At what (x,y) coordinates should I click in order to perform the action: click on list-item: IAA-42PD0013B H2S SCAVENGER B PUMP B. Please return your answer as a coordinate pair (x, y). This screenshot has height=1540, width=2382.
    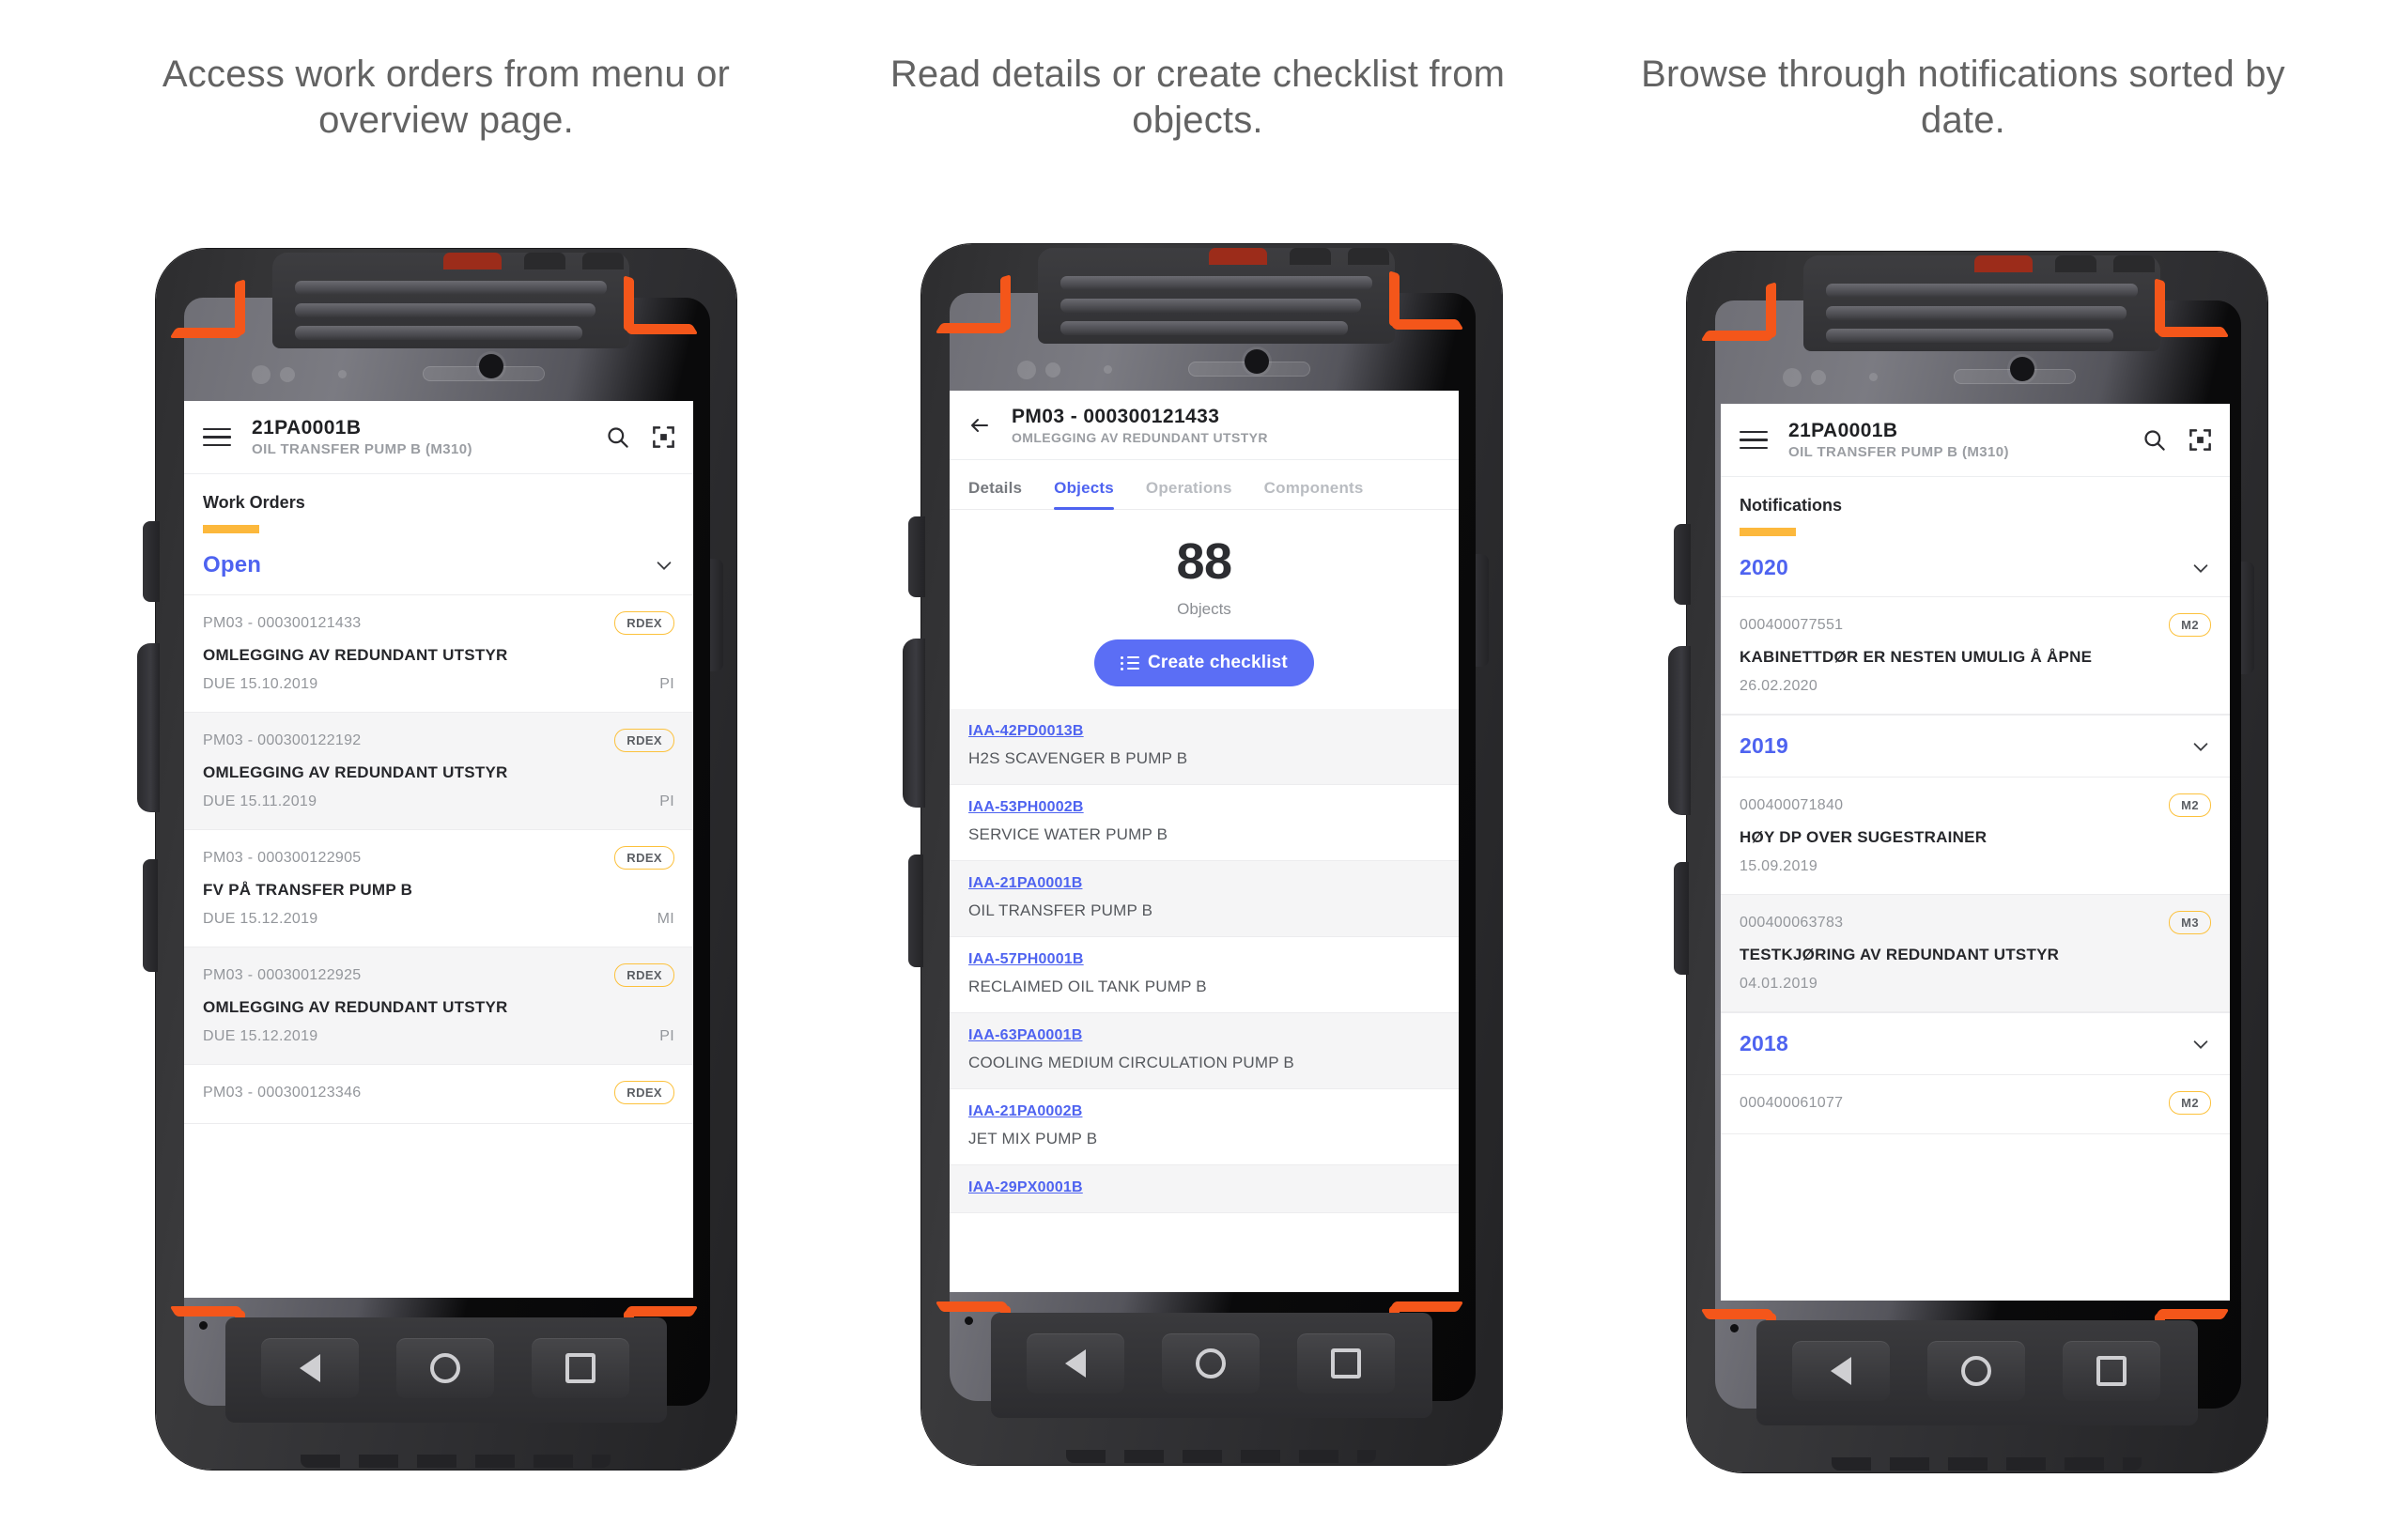
    Looking at the image, I should click on (1205, 747).